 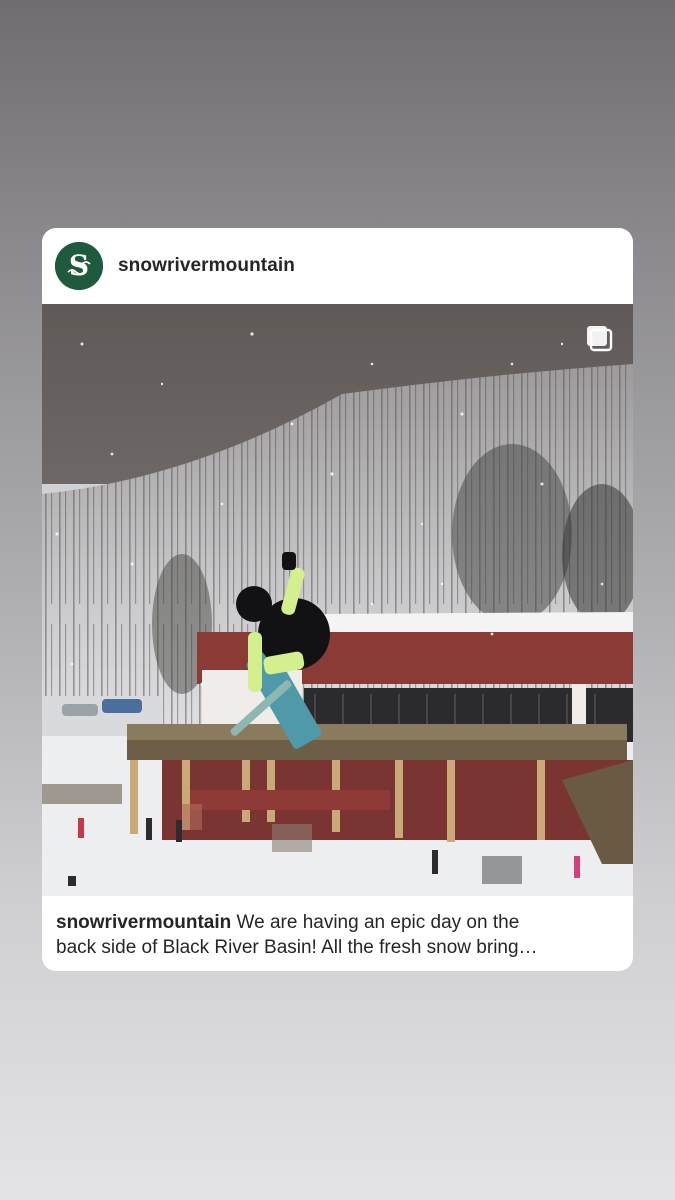 What do you see at coordinates (206, 266) in the screenshot?
I see `post-username: snowrivermountain` at bounding box center [206, 266].